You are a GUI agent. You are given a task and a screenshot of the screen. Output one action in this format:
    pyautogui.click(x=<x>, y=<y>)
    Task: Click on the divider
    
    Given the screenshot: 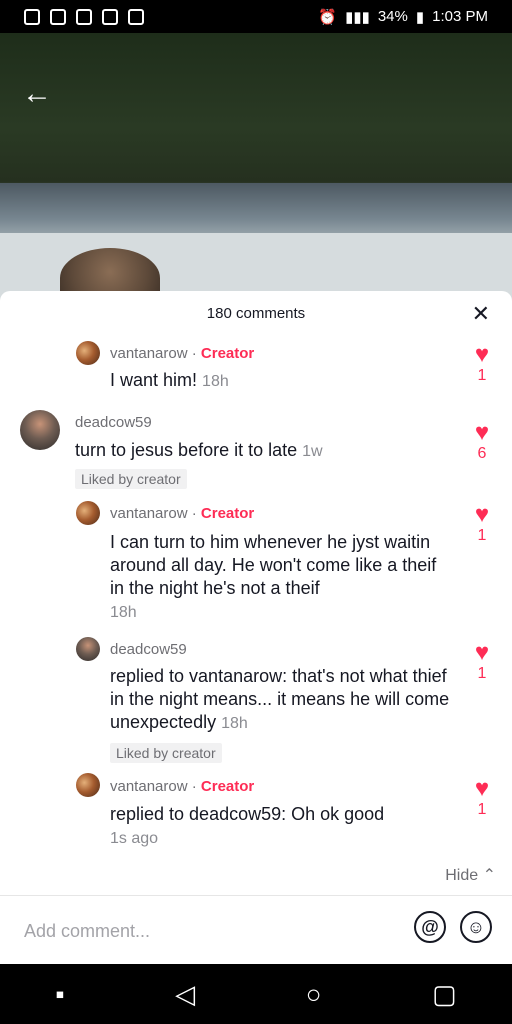 What is the action you would take?
    pyautogui.click(x=256, y=895)
    